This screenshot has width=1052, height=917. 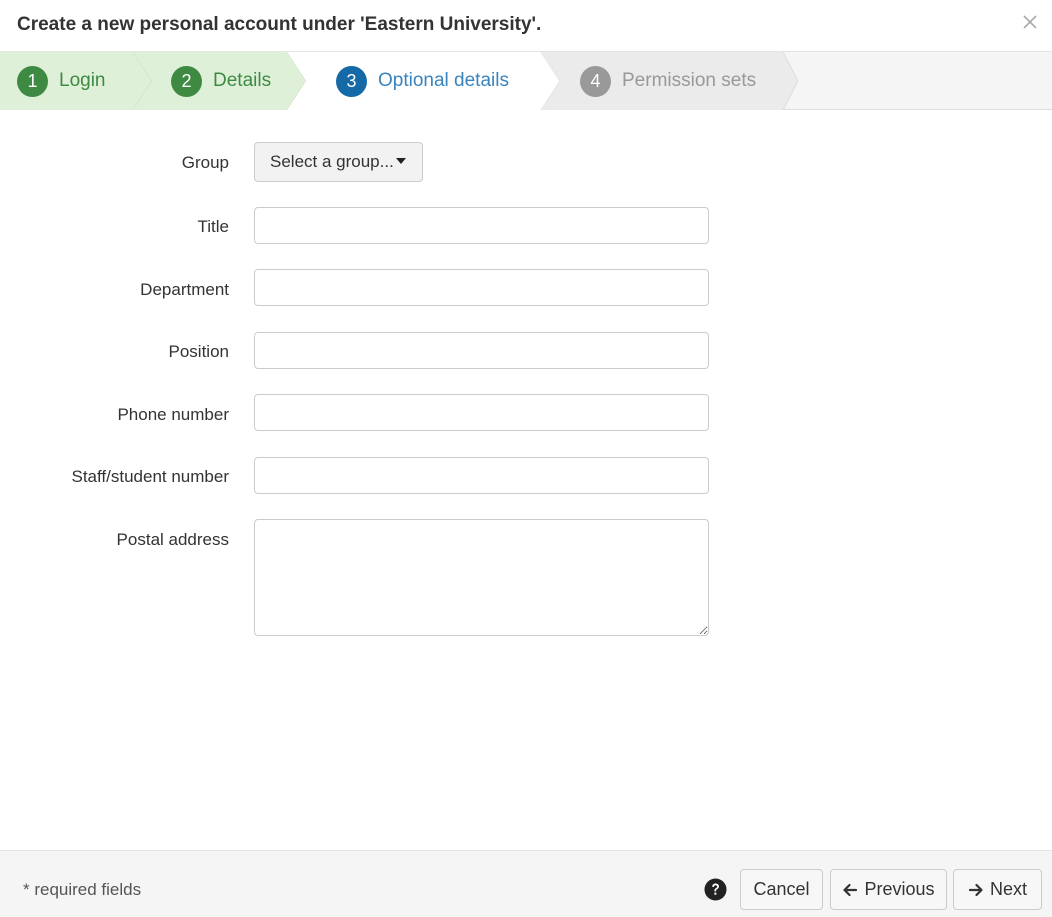 I want to click on arrow-left-icon, so click(x=850, y=889).